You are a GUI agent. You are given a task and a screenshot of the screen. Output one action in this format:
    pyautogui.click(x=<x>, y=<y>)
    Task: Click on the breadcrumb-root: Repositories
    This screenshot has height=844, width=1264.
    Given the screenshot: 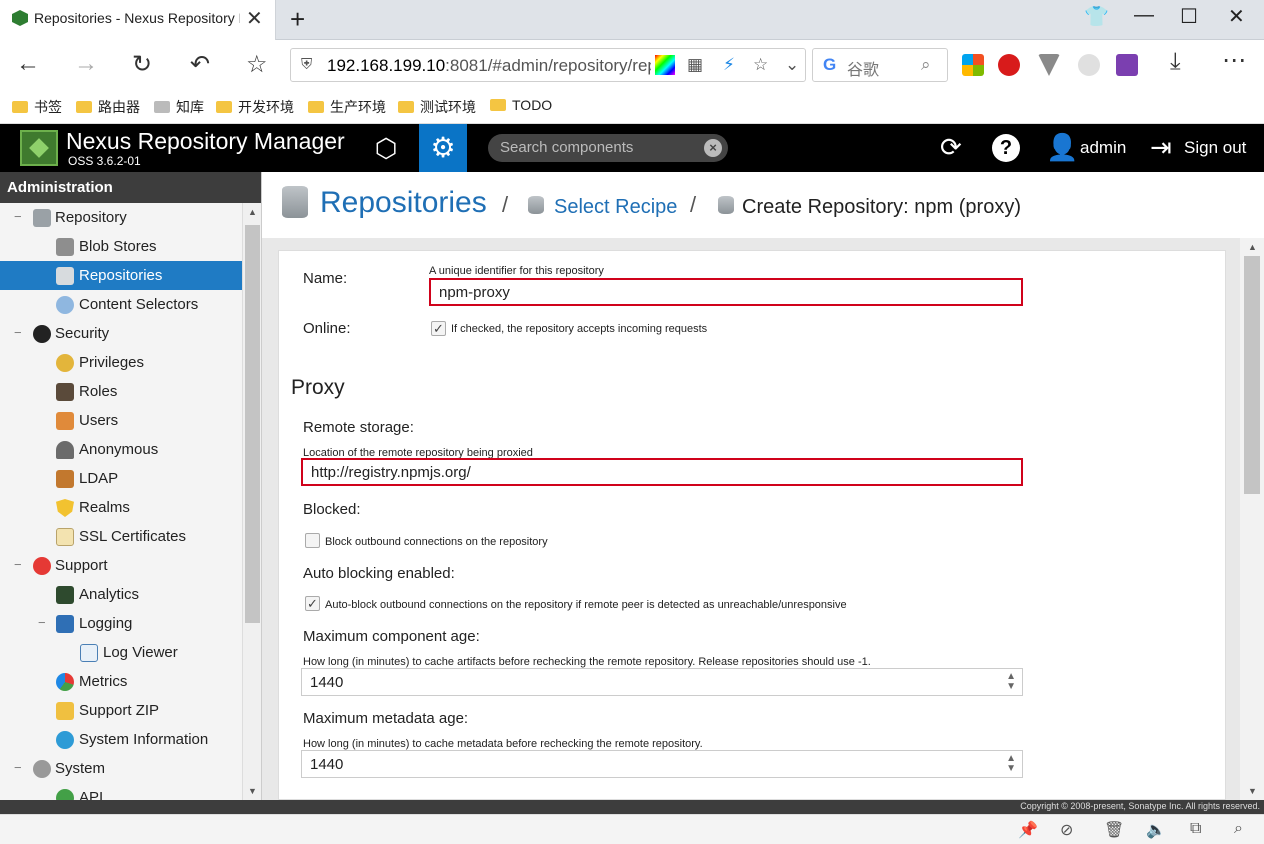 What is the action you would take?
    pyautogui.click(x=403, y=203)
    